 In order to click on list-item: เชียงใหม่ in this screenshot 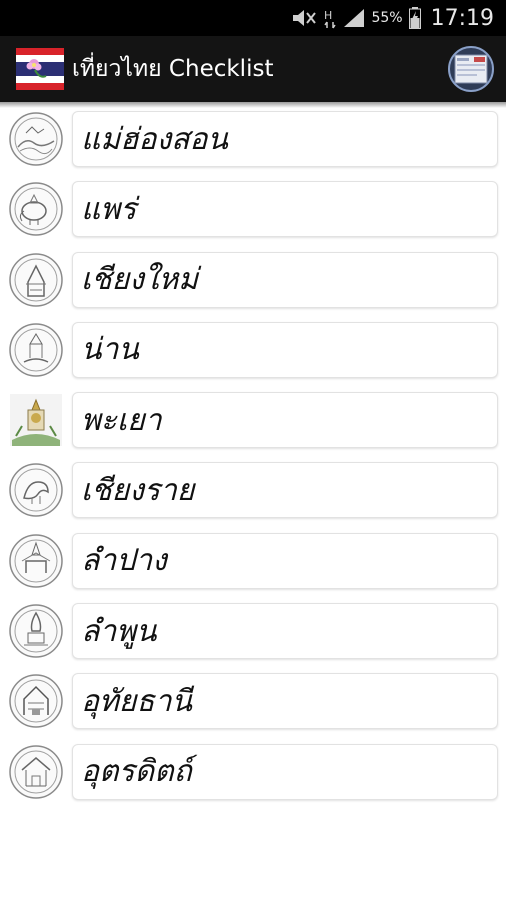, I will do `click(253, 284)`.